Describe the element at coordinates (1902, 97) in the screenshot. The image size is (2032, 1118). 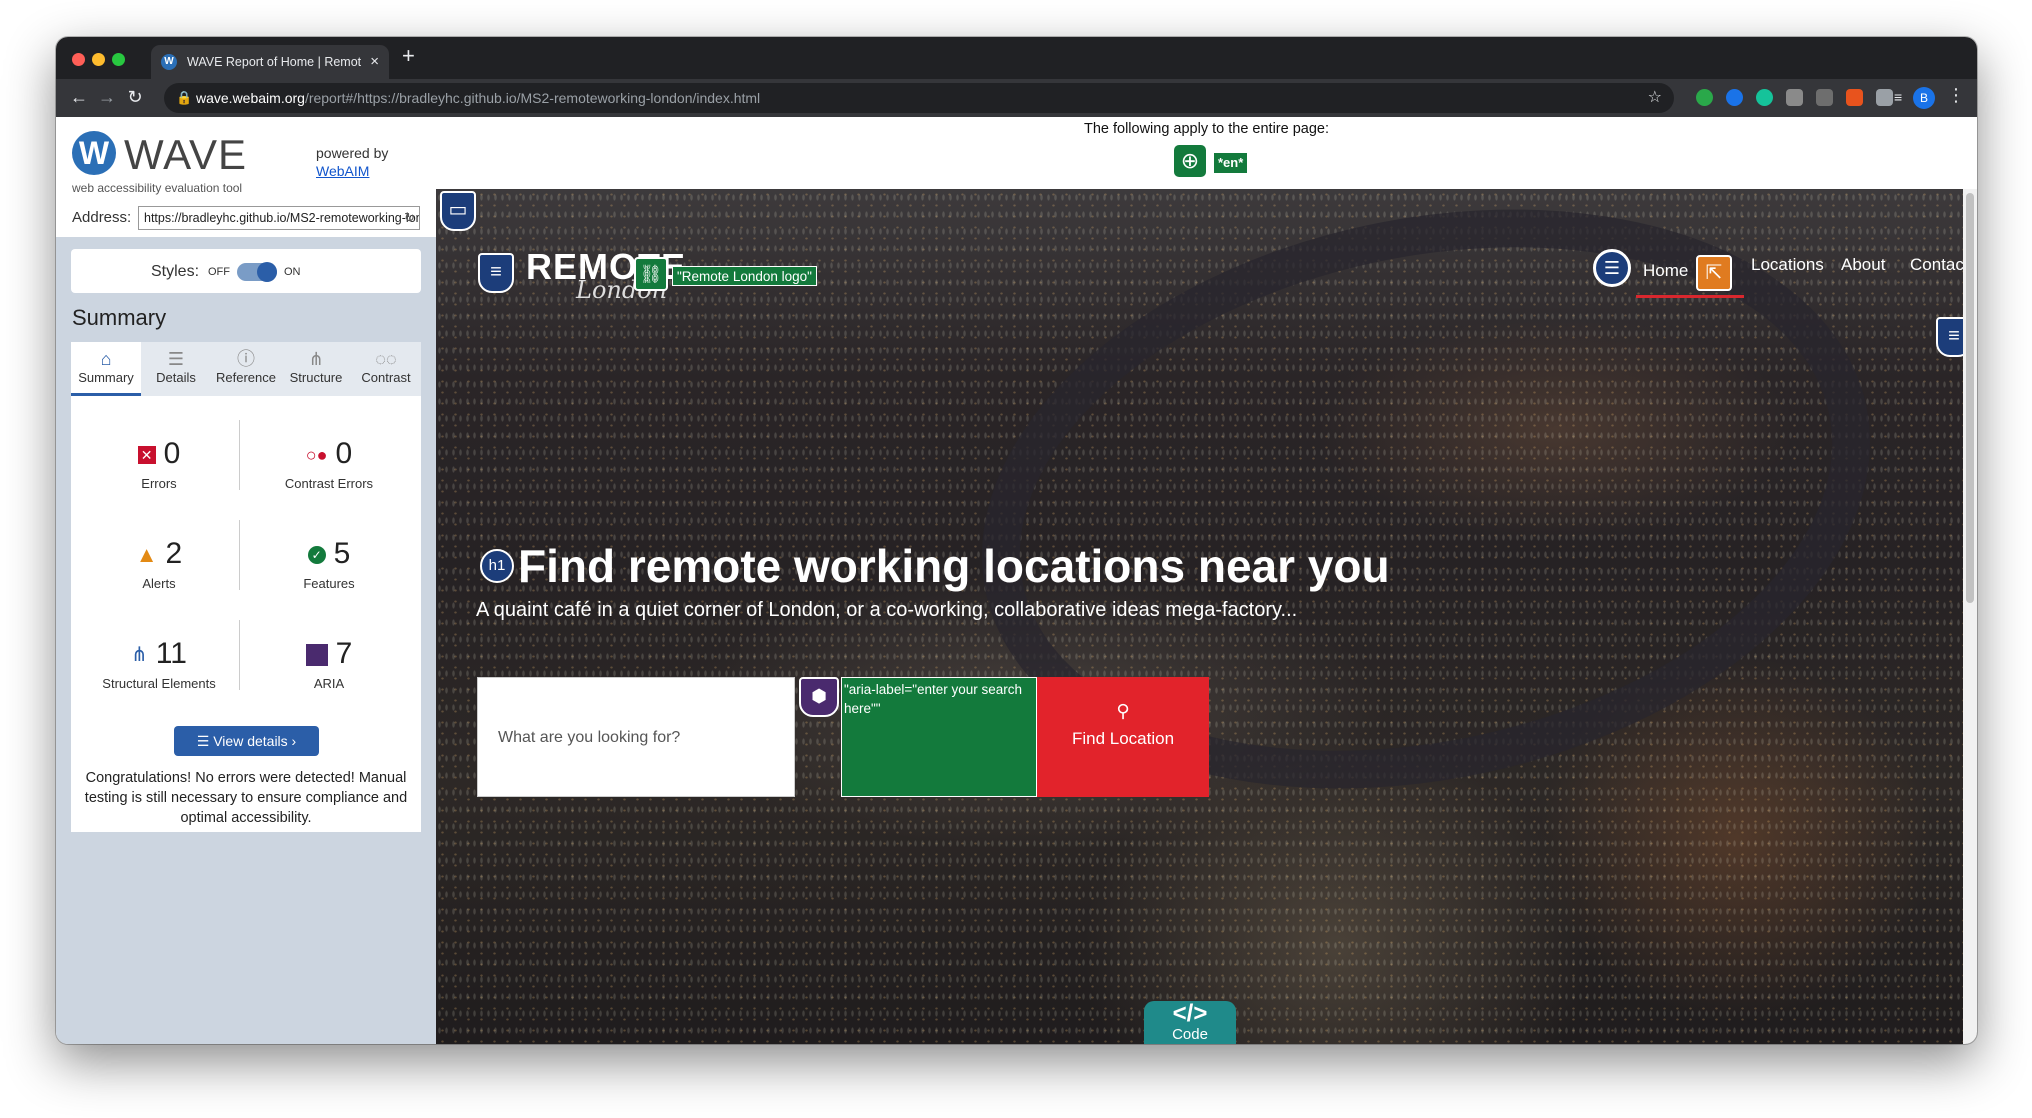
I see `reading-list-icon: ≡` at that location.